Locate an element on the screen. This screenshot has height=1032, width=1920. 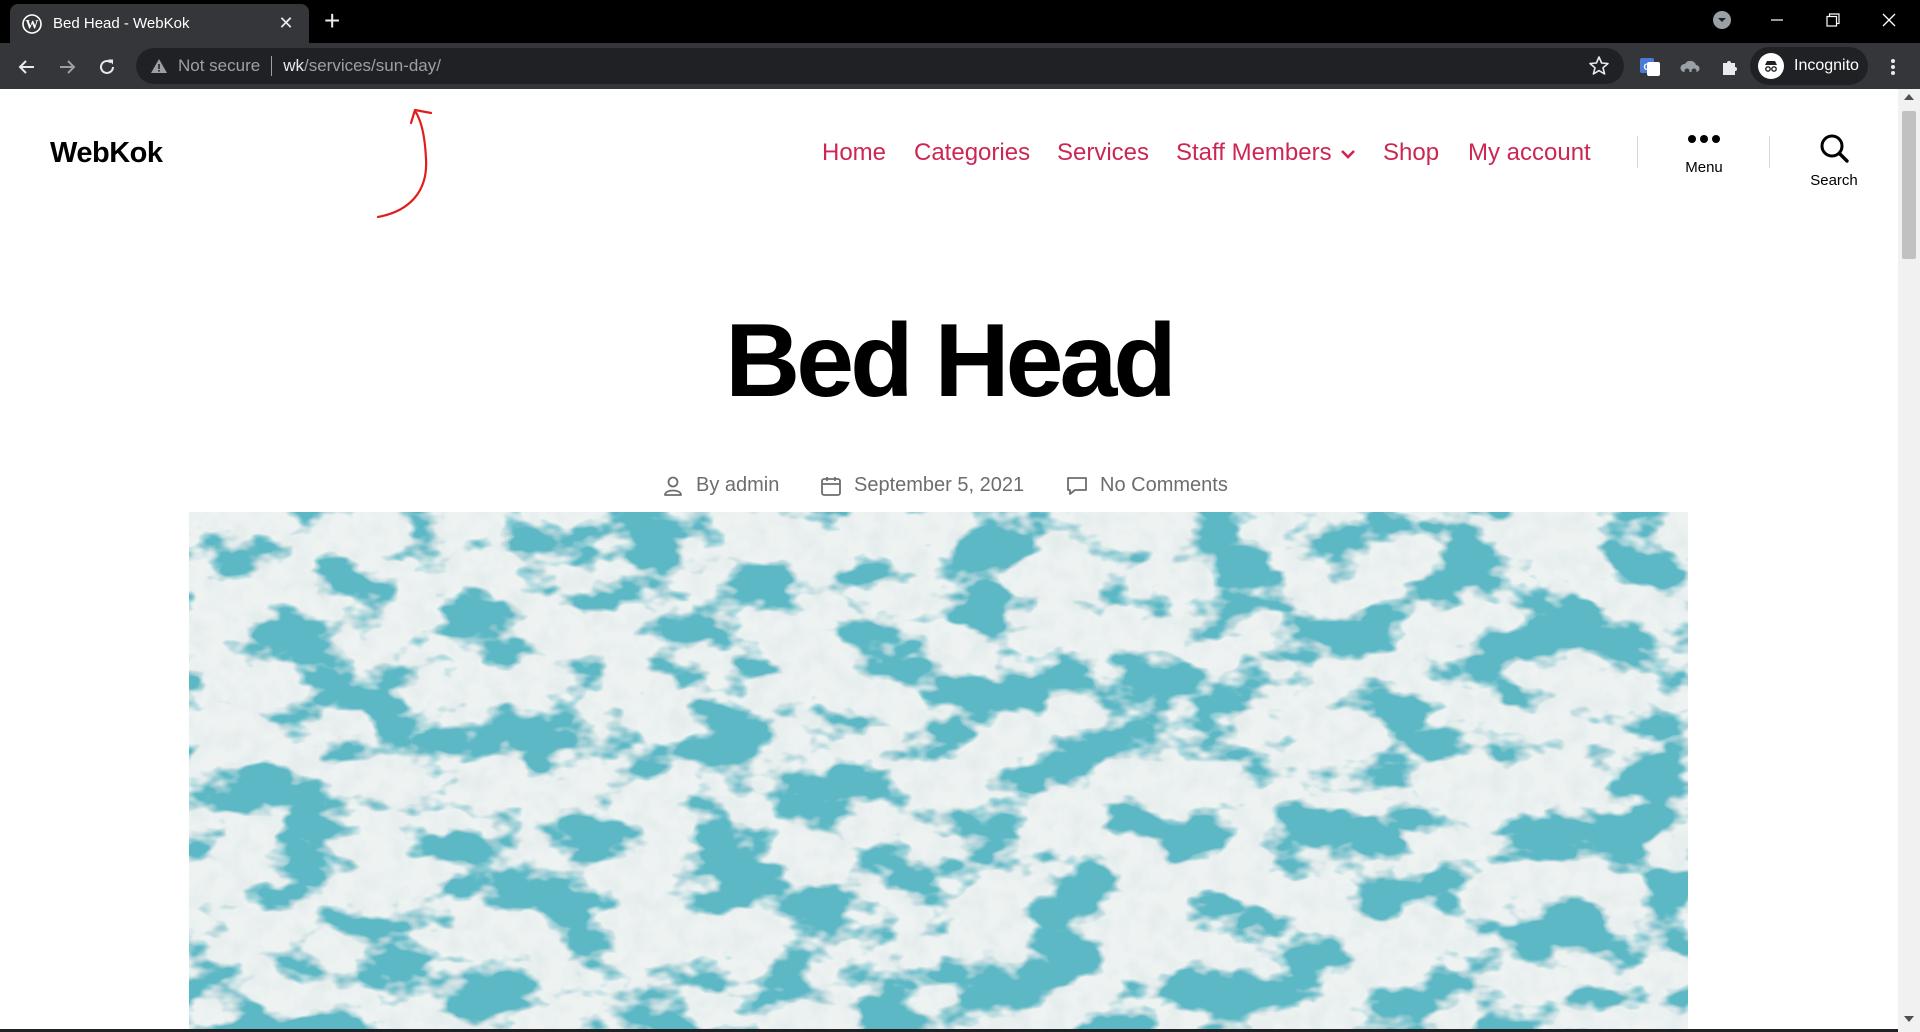
search-toggle: Search is located at coordinates (1834, 160).